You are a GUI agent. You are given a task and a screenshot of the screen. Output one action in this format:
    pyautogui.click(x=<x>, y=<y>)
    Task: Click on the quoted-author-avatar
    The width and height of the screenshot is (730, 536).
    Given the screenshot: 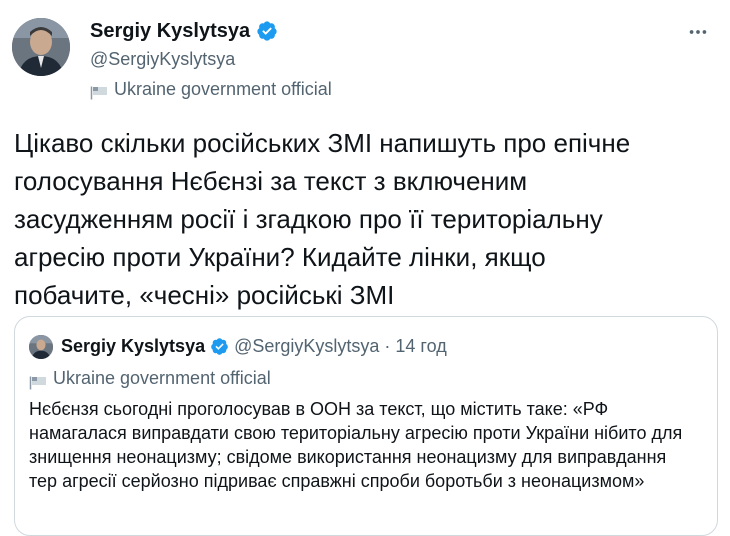 What is the action you would take?
    pyautogui.click(x=41, y=347)
    